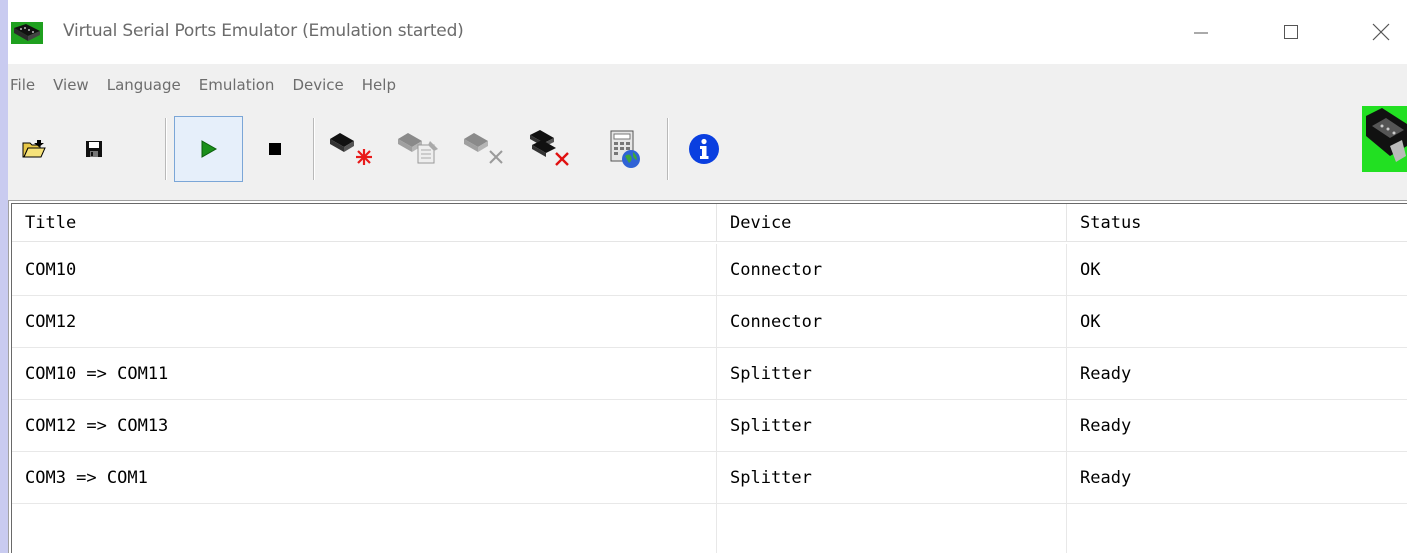 This screenshot has height=553, width=1407. I want to click on open-icon, so click(34, 149).